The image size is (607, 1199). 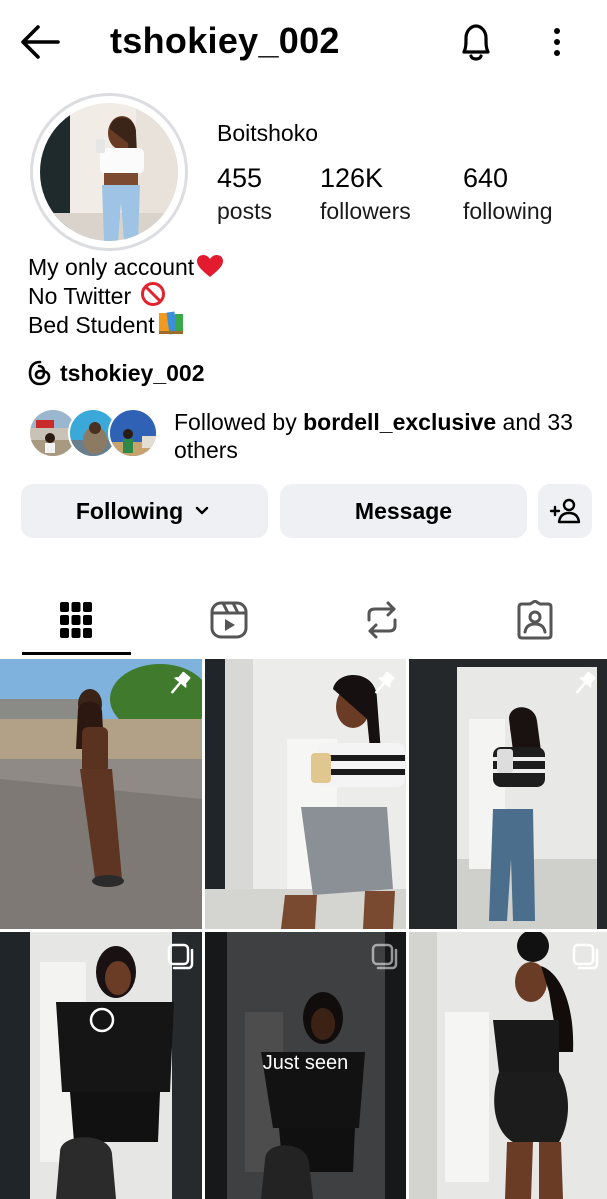 I want to click on heart-icon, so click(x=210, y=266).